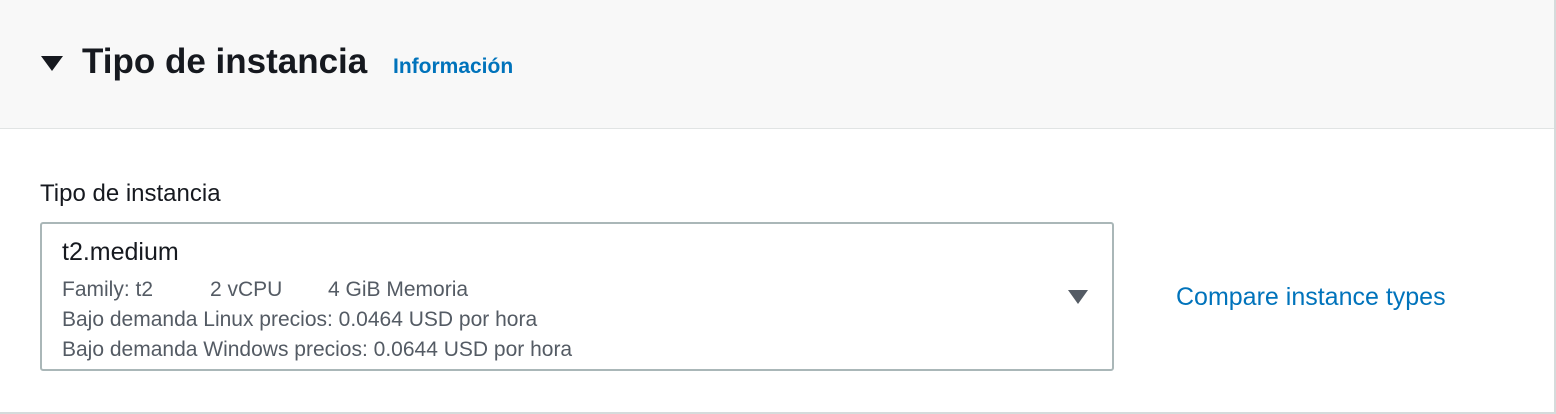 The height and width of the screenshot is (414, 1556). Describe the element at coordinates (108, 289) in the screenshot. I see `instance-family: Family: t2` at that location.